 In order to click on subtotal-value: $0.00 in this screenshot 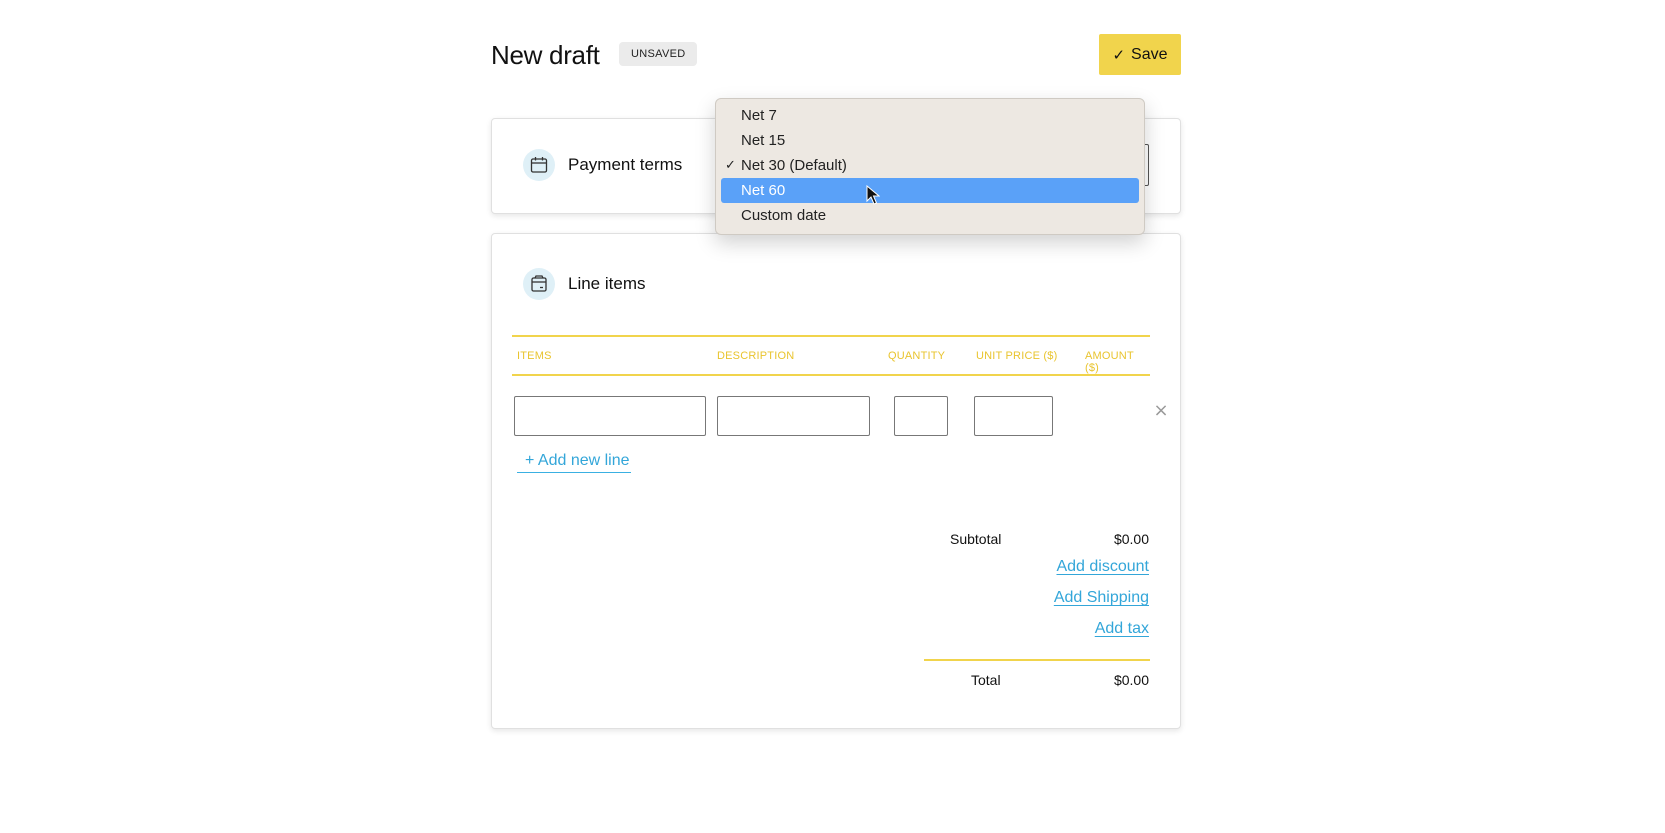, I will do `click(1131, 539)`.